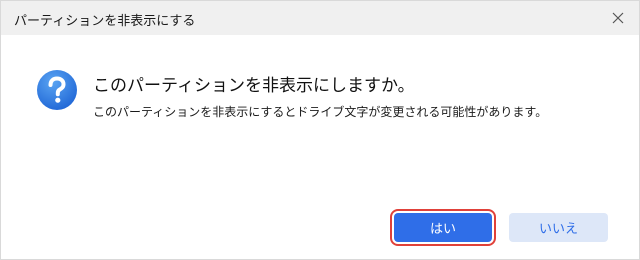 The height and width of the screenshot is (260, 640). I want to click on yes-button: はい, so click(443, 227).